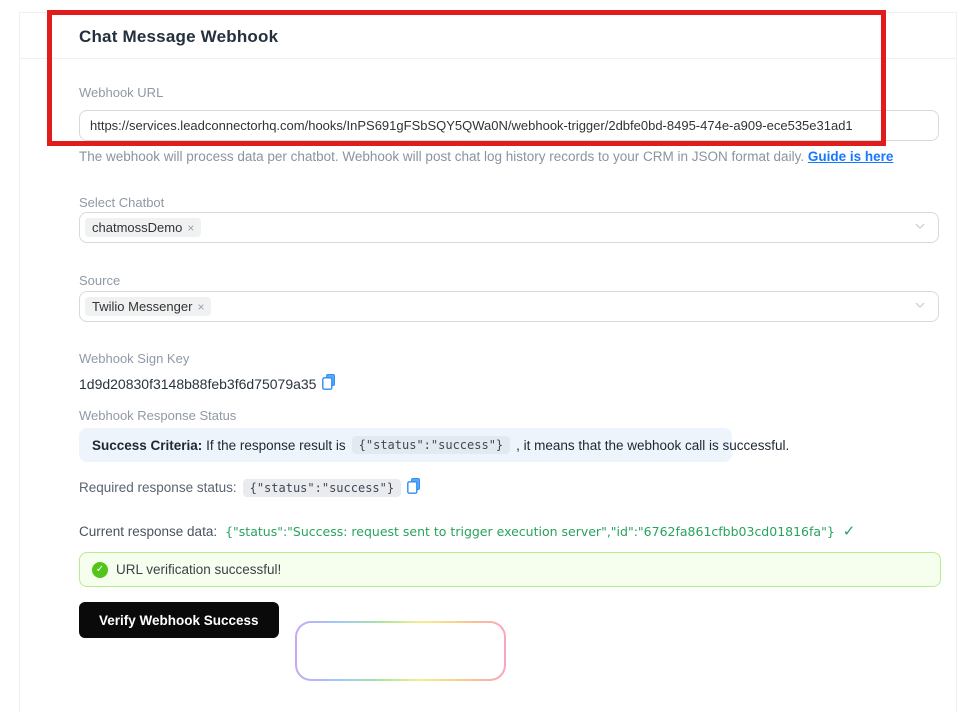  I want to click on check-icon: ✓, so click(849, 531).